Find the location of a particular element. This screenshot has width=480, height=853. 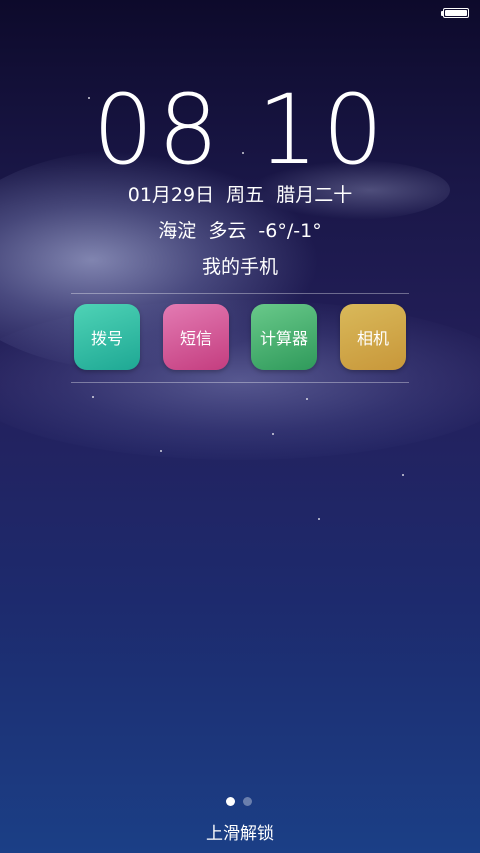

camera-shortcut: 相机 is located at coordinates (373, 337).